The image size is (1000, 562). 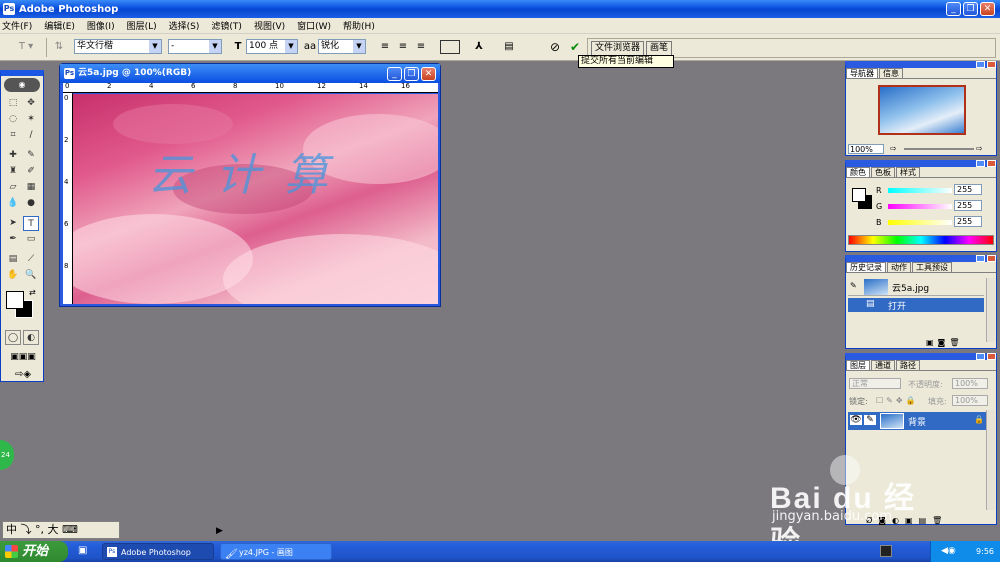 What do you see at coordinates (31, 223) in the screenshot?
I see `type-tool-icon: T` at bounding box center [31, 223].